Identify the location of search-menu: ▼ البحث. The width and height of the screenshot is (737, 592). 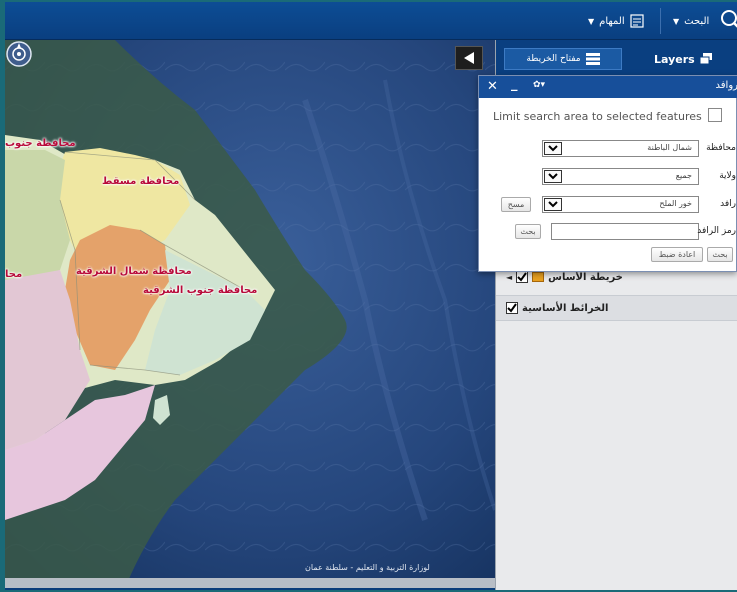
(691, 21).